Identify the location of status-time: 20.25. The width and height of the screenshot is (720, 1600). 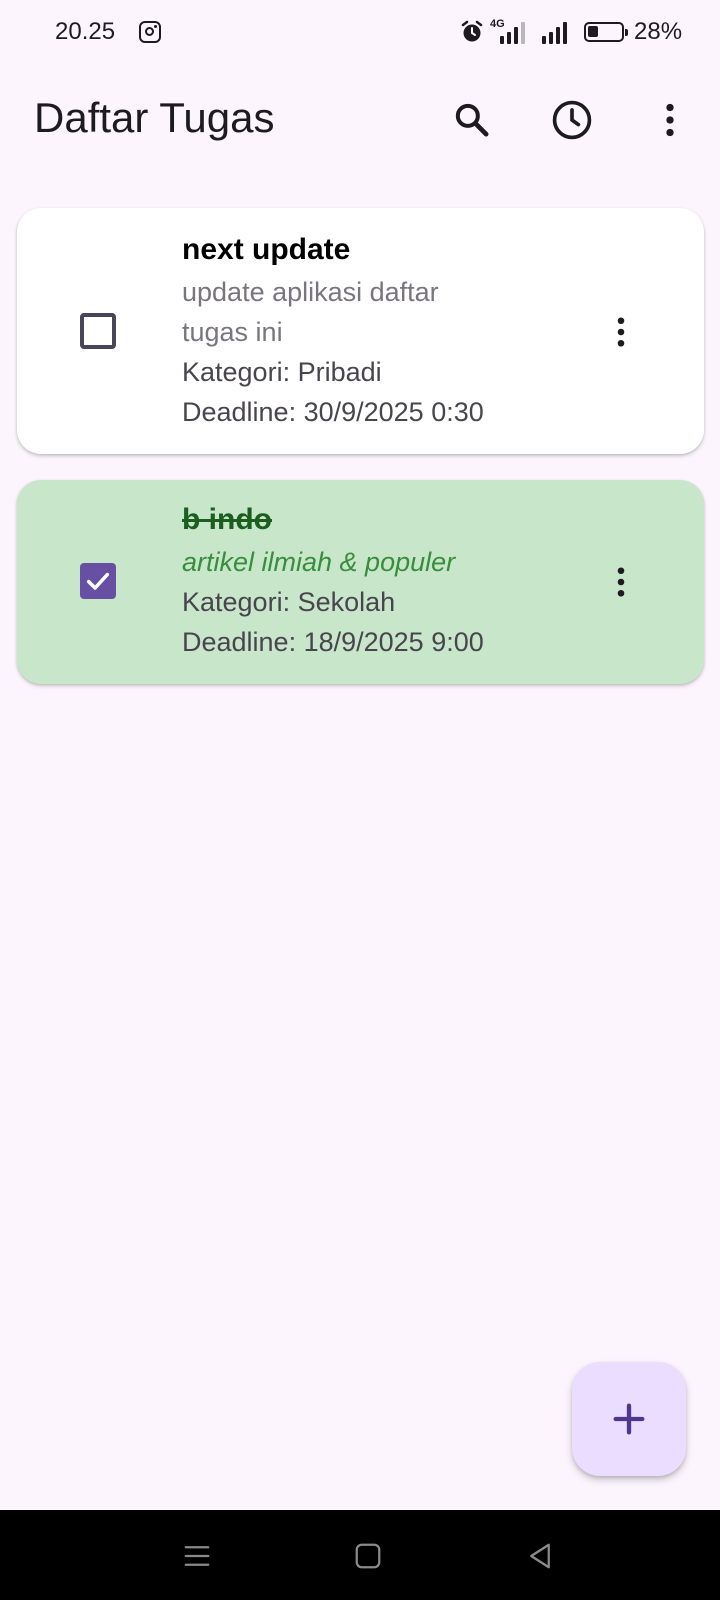
(85, 31).